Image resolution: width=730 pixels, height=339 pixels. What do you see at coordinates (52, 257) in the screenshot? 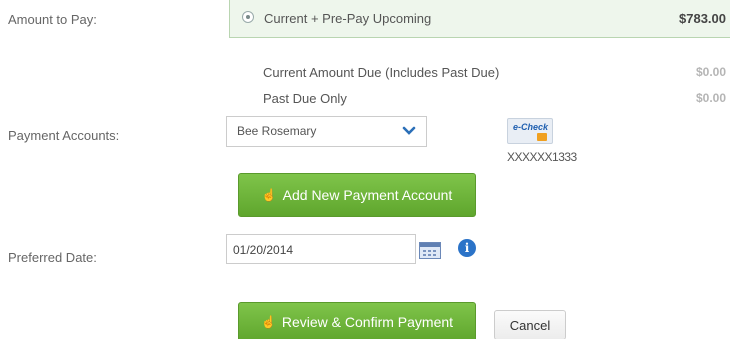
I see `preferred-date-label: Preferred Date:` at bounding box center [52, 257].